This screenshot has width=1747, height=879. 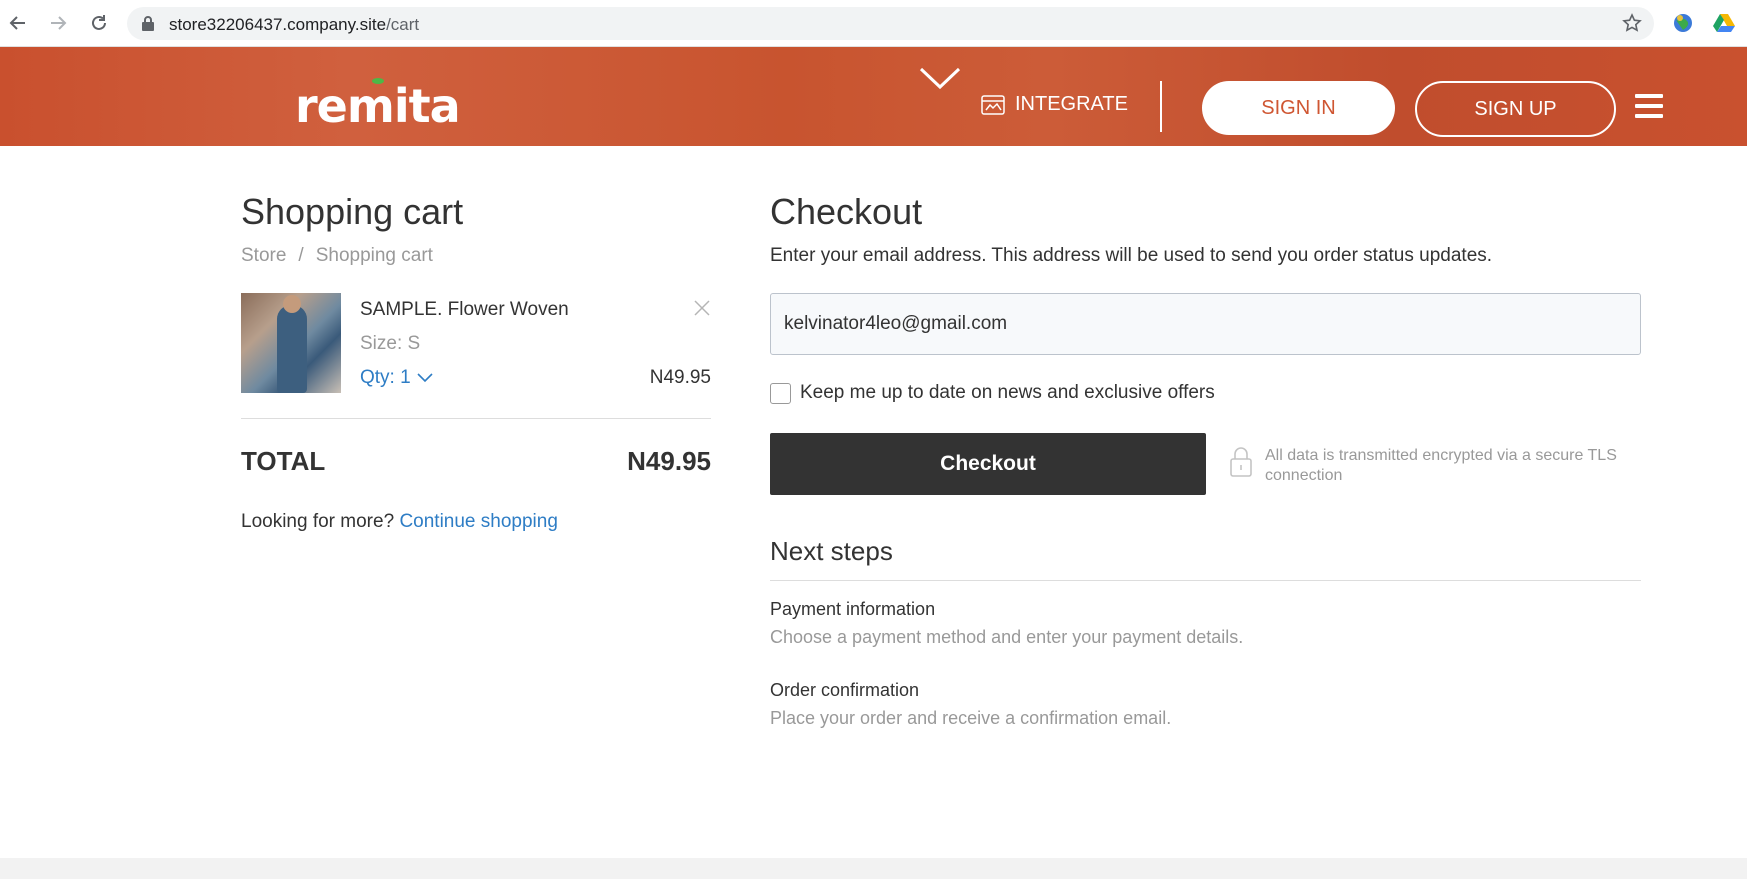 What do you see at coordinates (1161, 106) in the screenshot?
I see `header-divider` at bounding box center [1161, 106].